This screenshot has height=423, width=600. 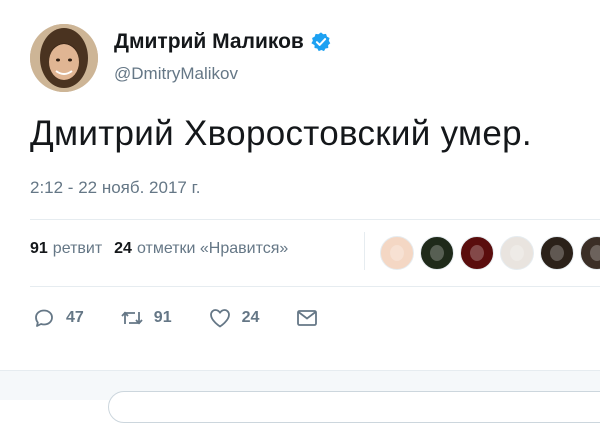 I want to click on tweet-stats: 91 ретвит 24 отметки «Нравится», so click(x=165, y=249).